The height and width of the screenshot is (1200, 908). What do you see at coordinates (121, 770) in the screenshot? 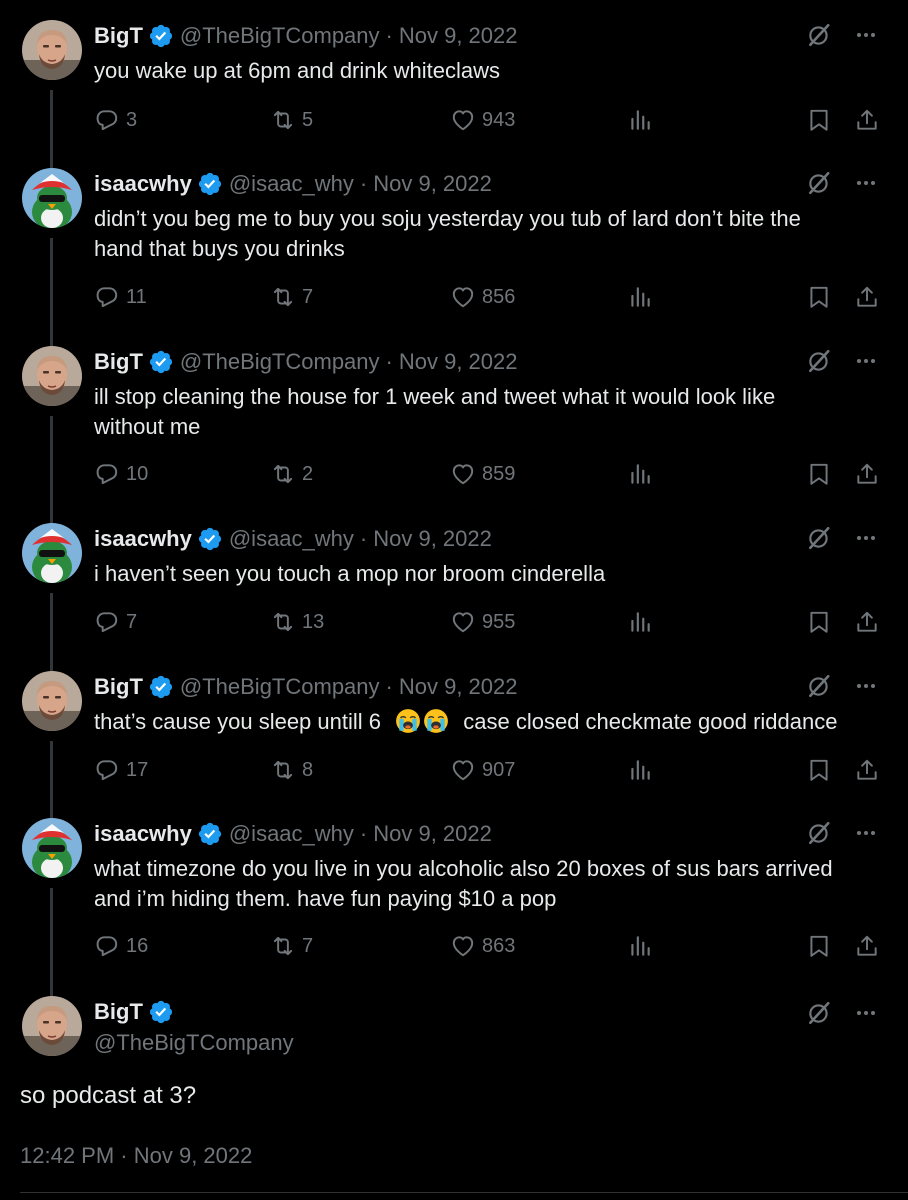
I see `reply-button: 17` at bounding box center [121, 770].